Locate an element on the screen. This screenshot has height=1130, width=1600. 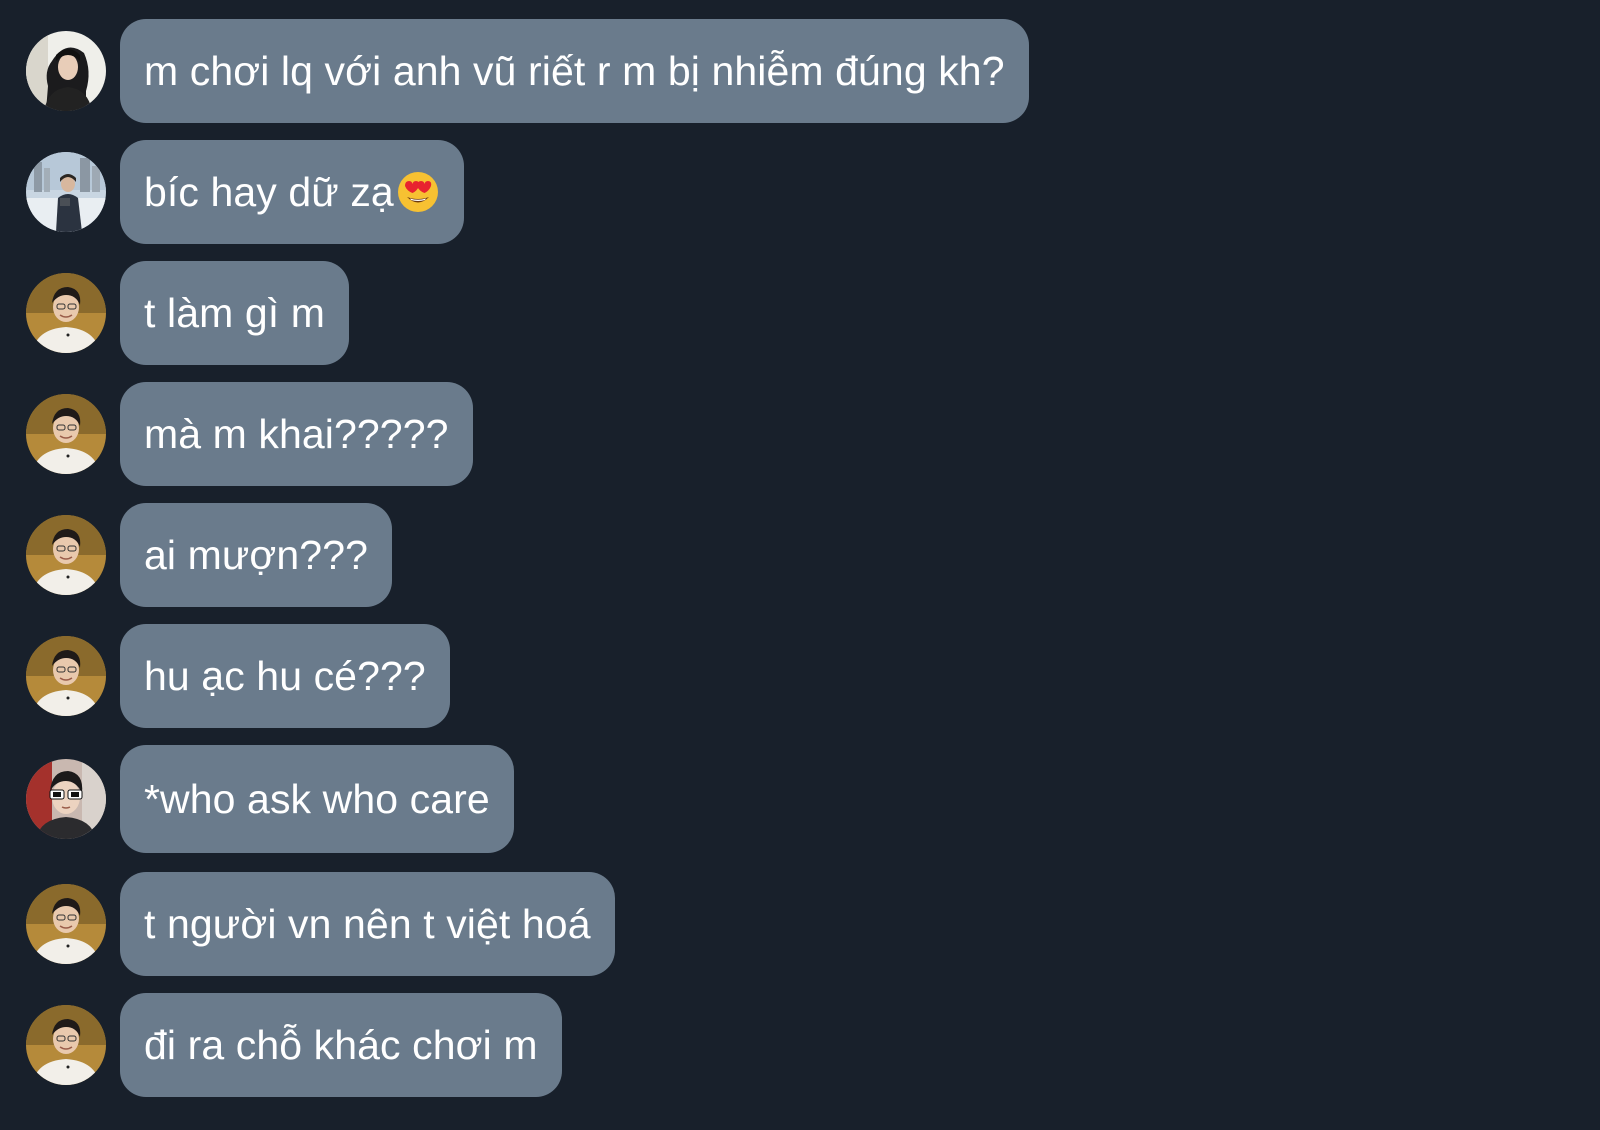
avatar-boy-sunglasses is located at coordinates (66, 799).